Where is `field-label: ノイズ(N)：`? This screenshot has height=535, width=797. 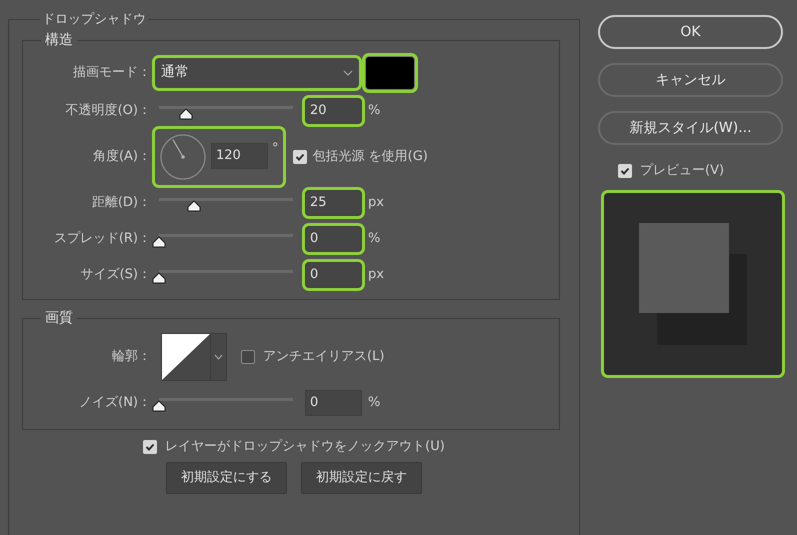
field-label: ノイズ(N)： is located at coordinates (115, 403).